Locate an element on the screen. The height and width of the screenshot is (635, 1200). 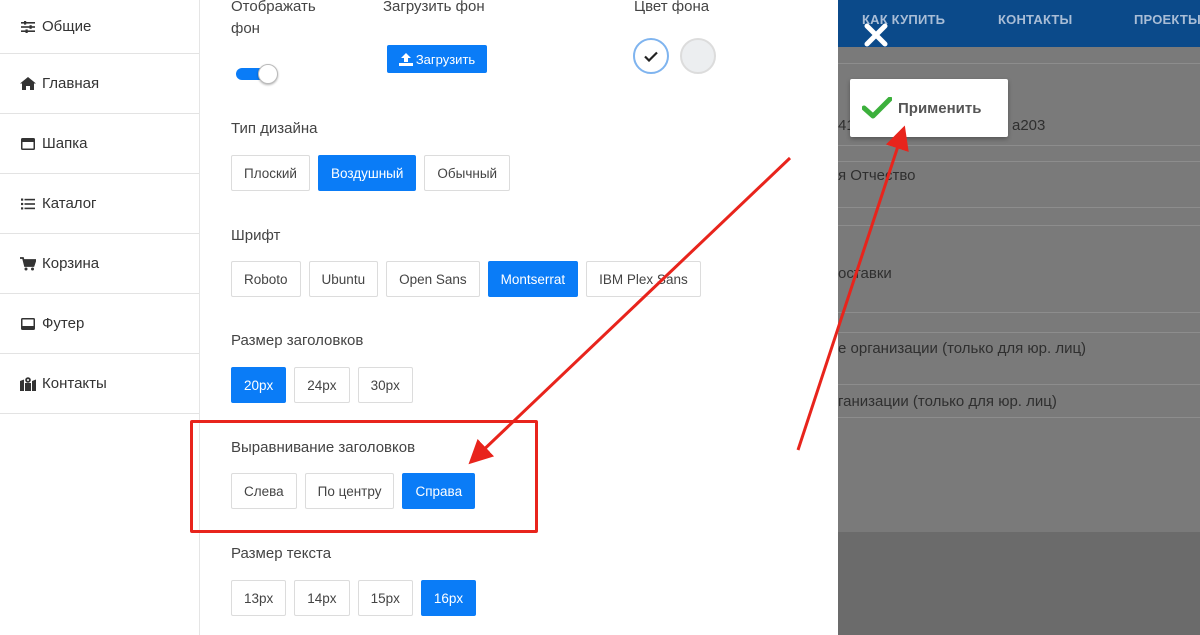
text-size-option-15: 15px is located at coordinates (385, 598).